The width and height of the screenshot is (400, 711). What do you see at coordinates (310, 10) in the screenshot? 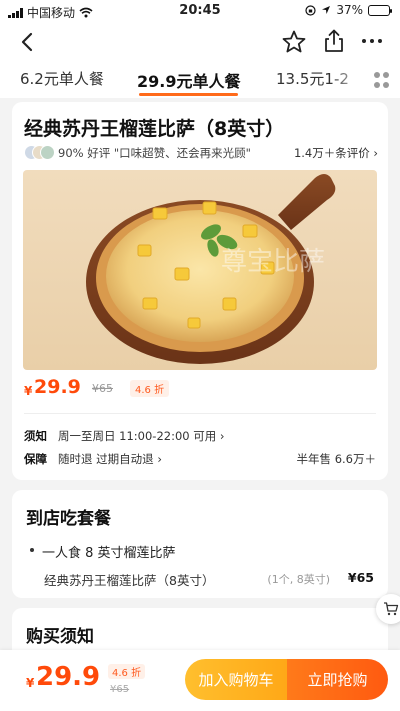
I see `lock-rotation-icon` at bounding box center [310, 10].